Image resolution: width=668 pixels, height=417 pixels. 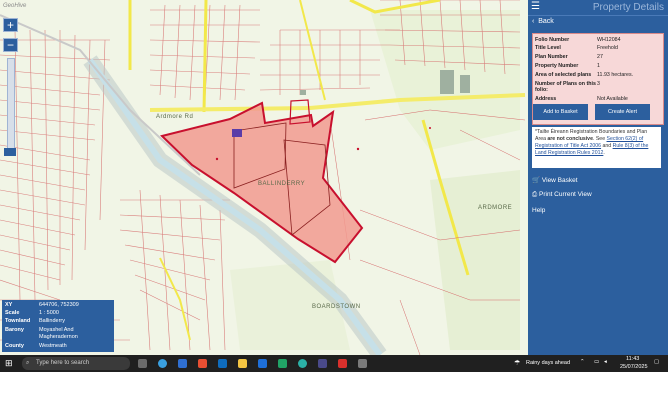 What do you see at coordinates (609, 40) in the screenshot?
I see `folio-number-value: WH12084` at bounding box center [609, 40].